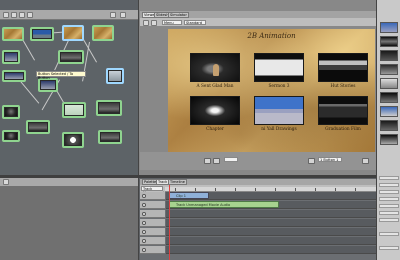 The height and width of the screenshot is (260, 400). What do you see at coordinates (231, 159) in the screenshot?
I see `frame-select` at bounding box center [231, 159].